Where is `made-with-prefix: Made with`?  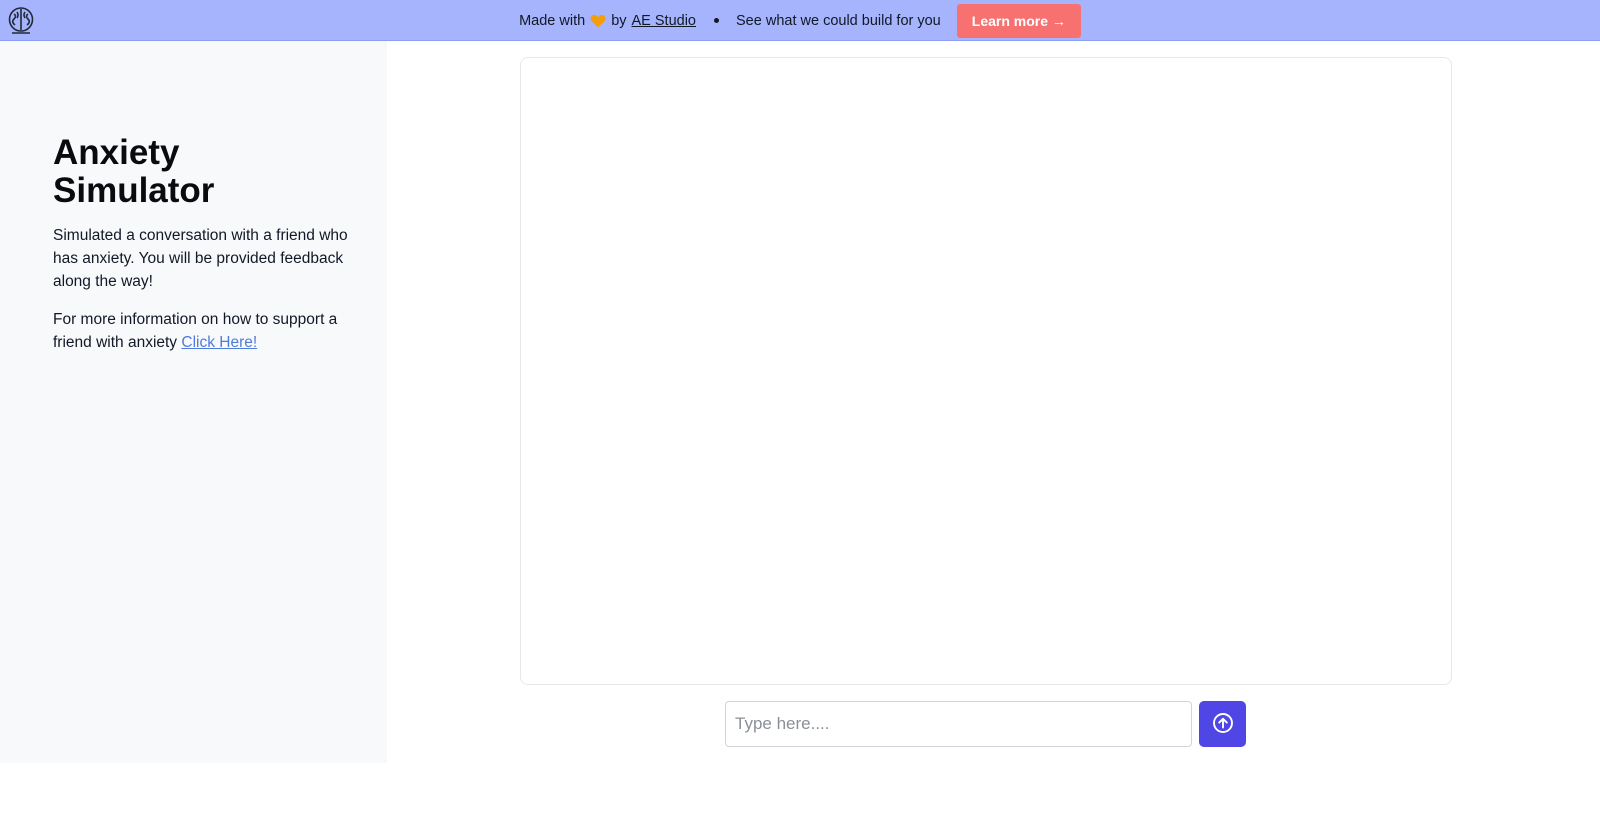 made-with-prefix: Made with is located at coordinates (552, 20).